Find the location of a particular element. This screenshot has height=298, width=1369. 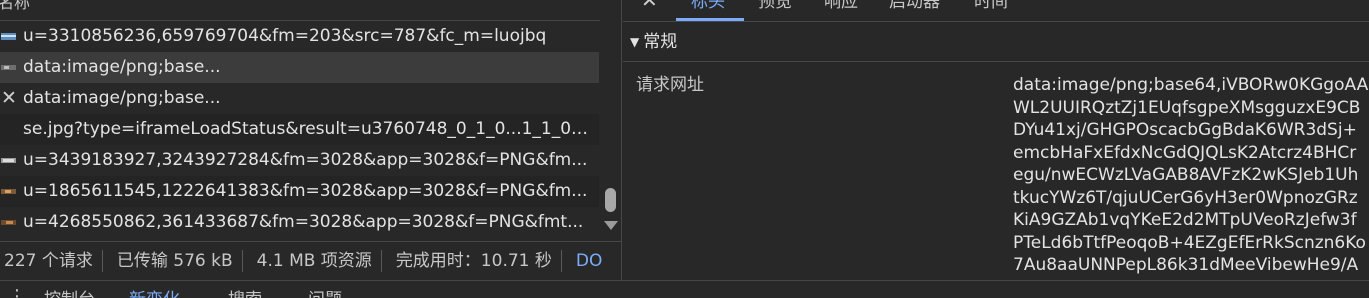

name-column-label: 名称 is located at coordinates (15, 6).